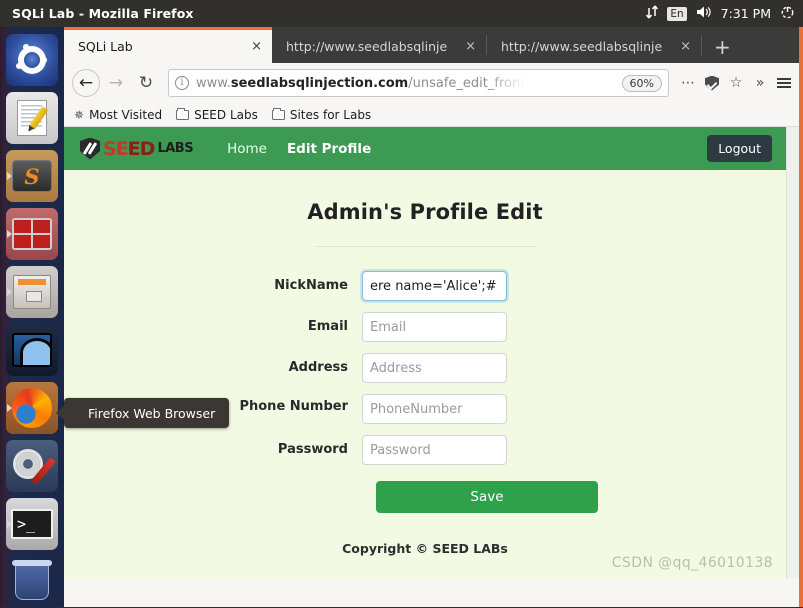  What do you see at coordinates (247, 149) in the screenshot?
I see `nav-link-home: Home` at bounding box center [247, 149].